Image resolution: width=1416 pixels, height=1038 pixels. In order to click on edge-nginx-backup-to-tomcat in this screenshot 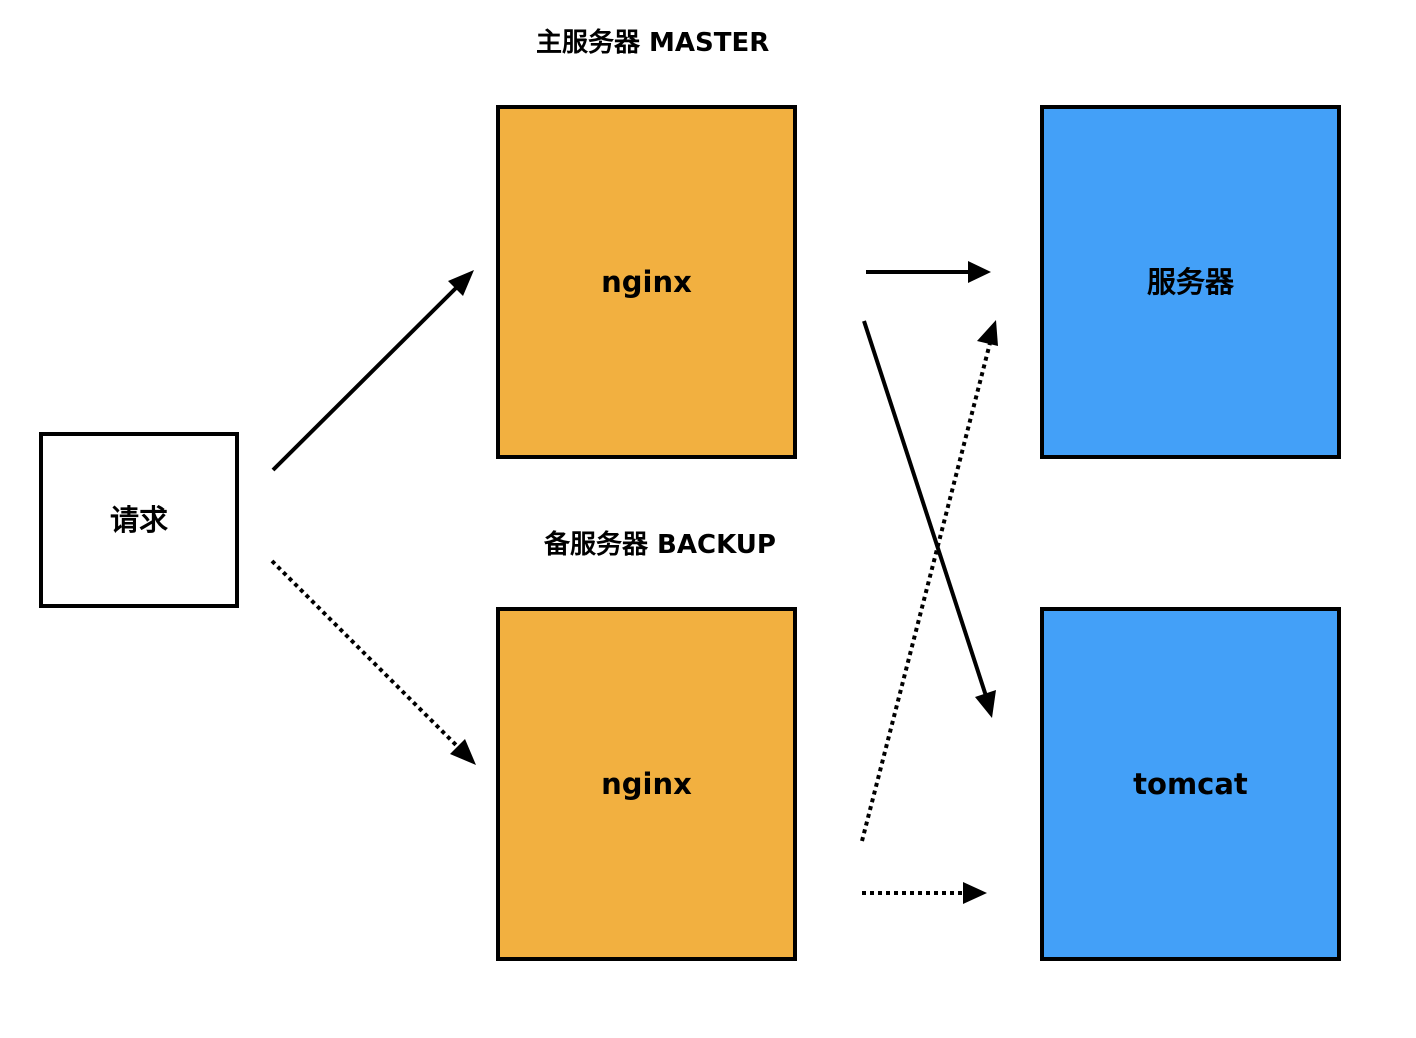, I will do `click(924, 893)`.